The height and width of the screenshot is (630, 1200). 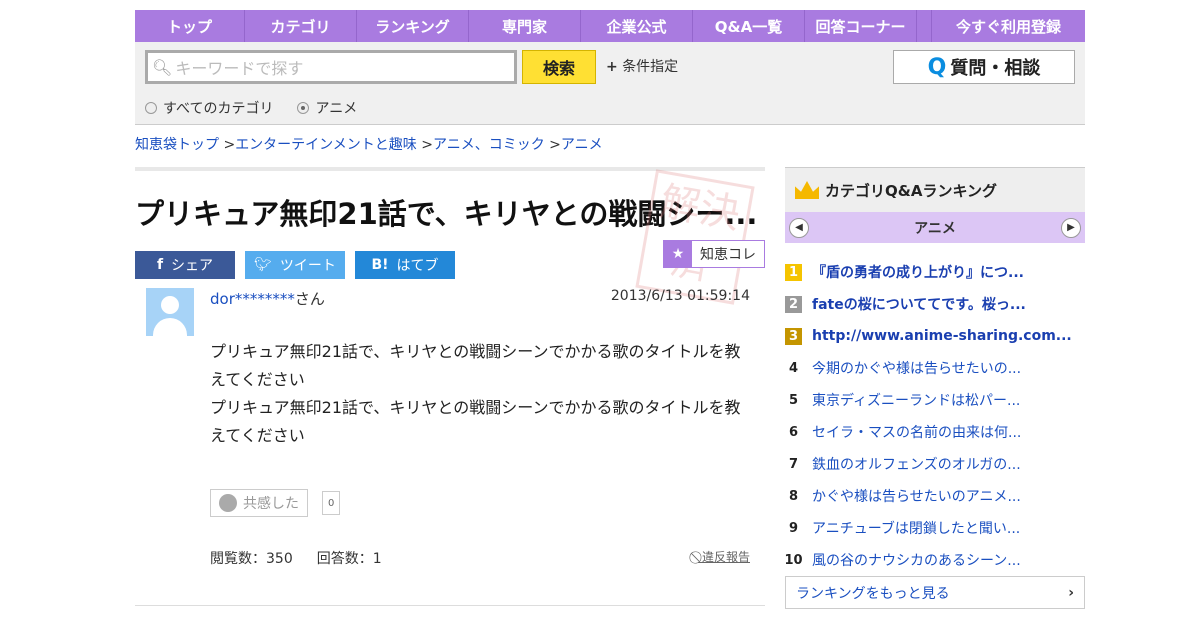 I want to click on radio-anime: アニメ, so click(x=327, y=108).